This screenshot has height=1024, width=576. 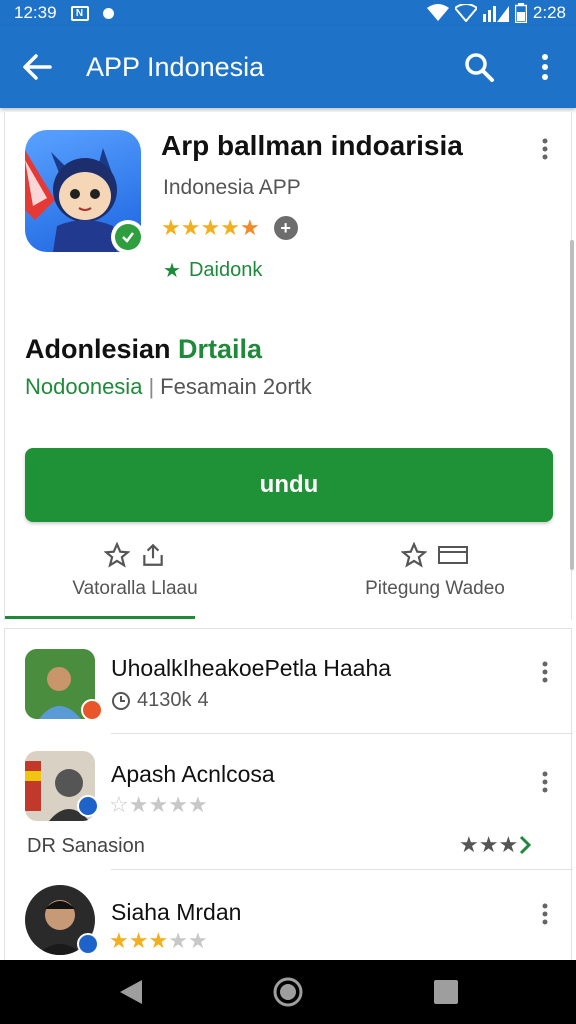 I want to click on tab-rate-video: Pitegung Wadeo, so click(x=435, y=575).